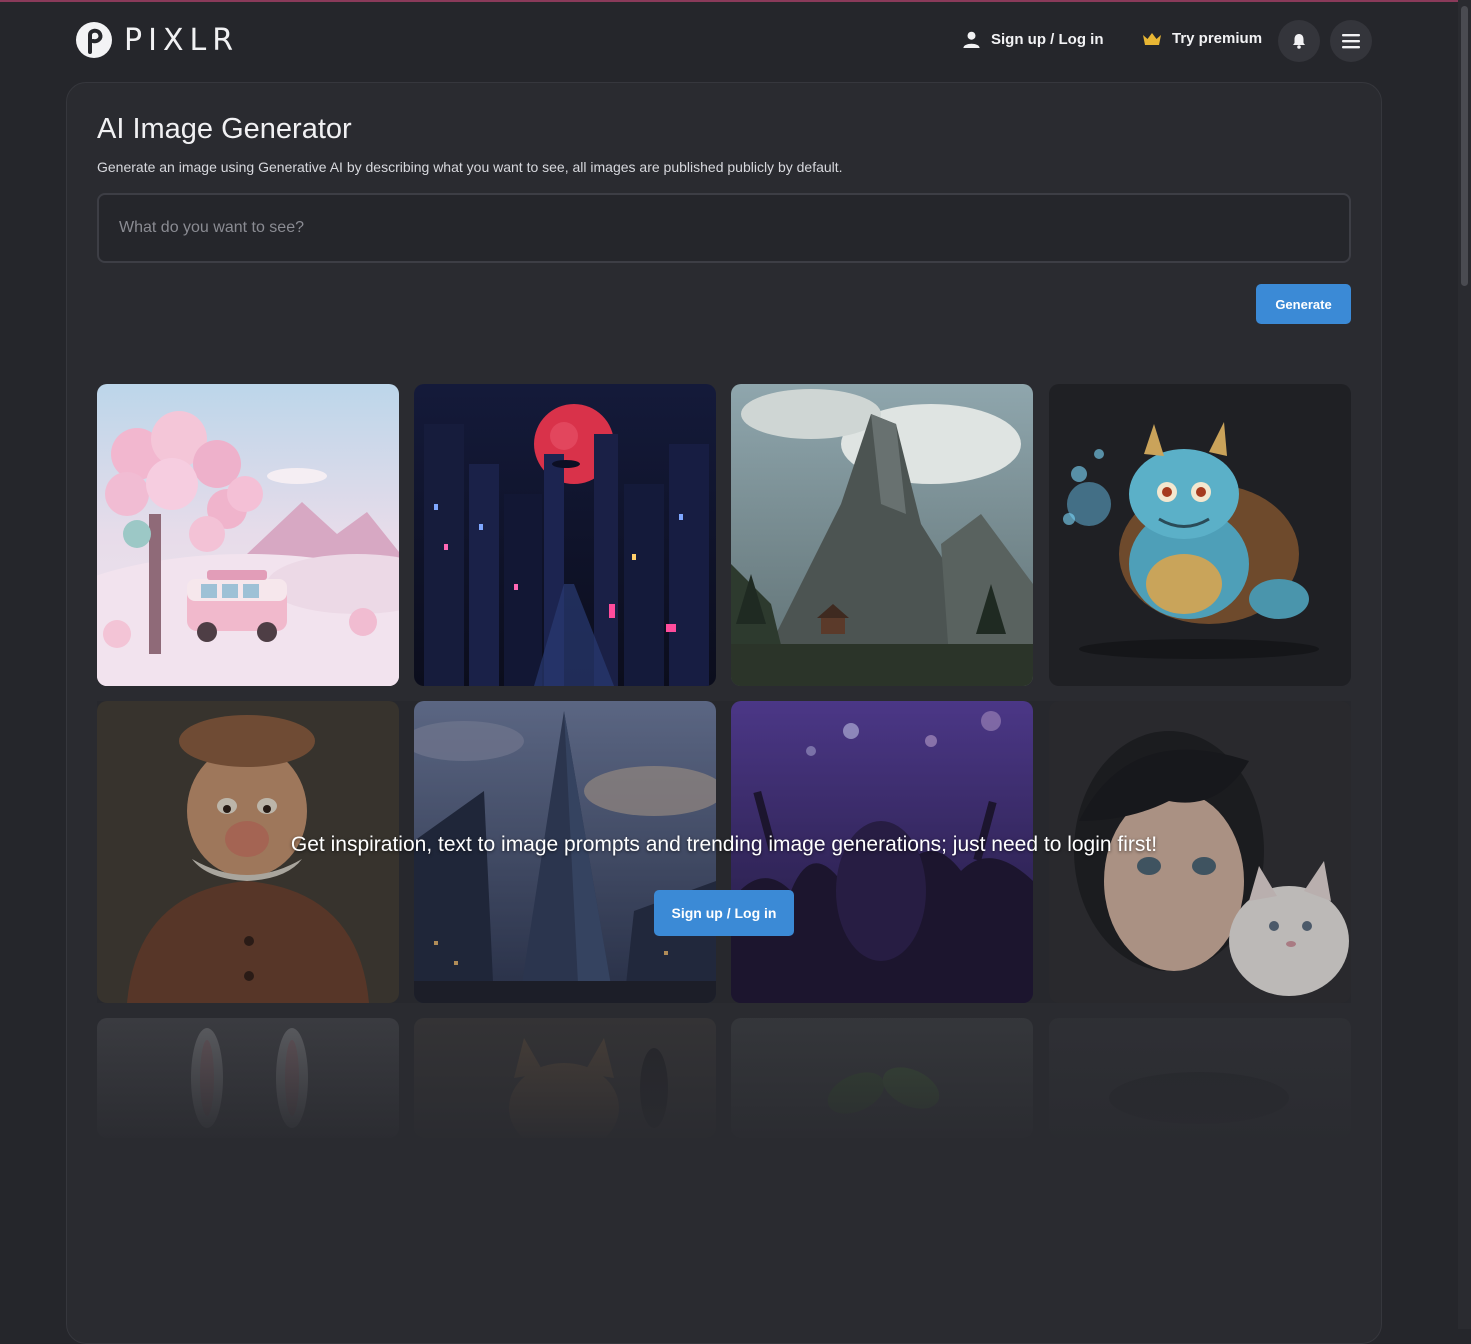 This screenshot has width=1471, height=1344. I want to click on hamburger-menu-icon, so click(1351, 41).